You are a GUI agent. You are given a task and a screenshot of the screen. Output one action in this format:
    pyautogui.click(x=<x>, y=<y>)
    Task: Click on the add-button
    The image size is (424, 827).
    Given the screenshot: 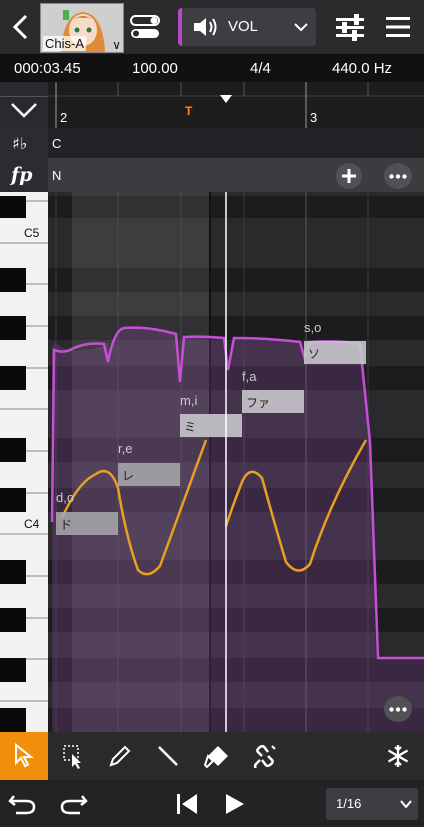 What is the action you would take?
    pyautogui.click(x=349, y=176)
    